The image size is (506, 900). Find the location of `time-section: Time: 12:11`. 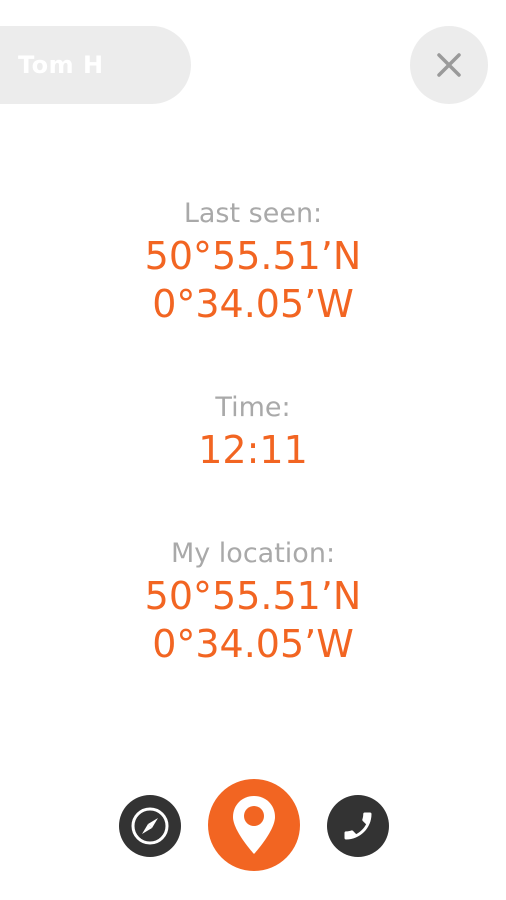

time-section: Time: 12:11 is located at coordinates (253, 432).